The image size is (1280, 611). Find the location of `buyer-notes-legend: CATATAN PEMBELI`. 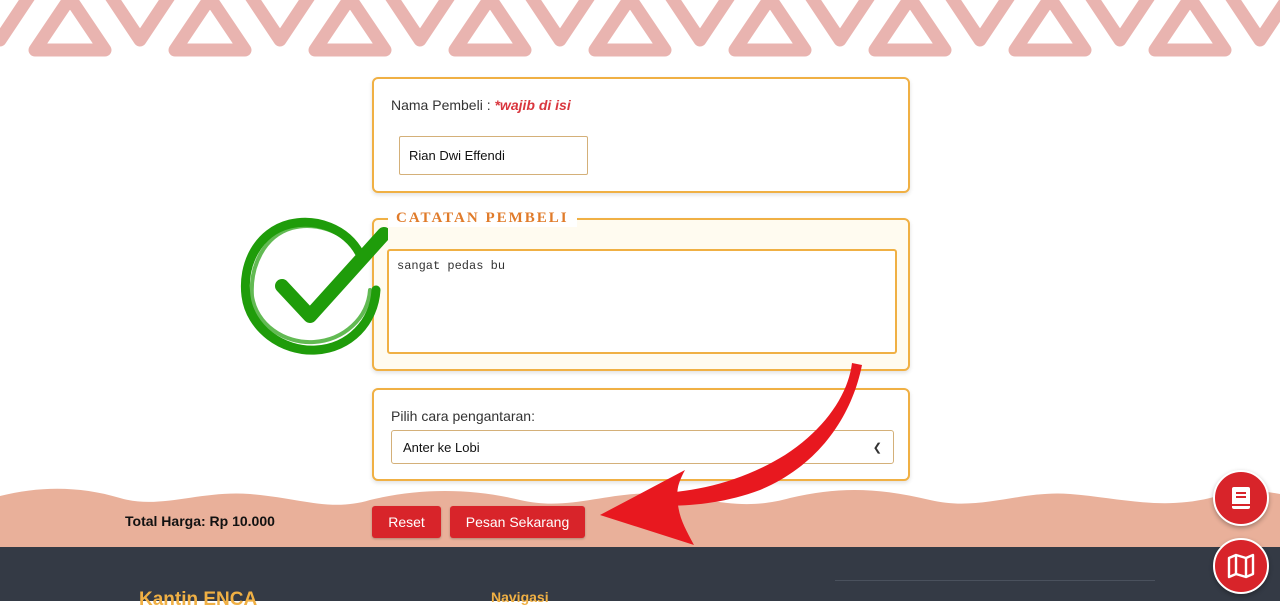

buyer-notes-legend: CATATAN PEMBELI is located at coordinates (482, 218).